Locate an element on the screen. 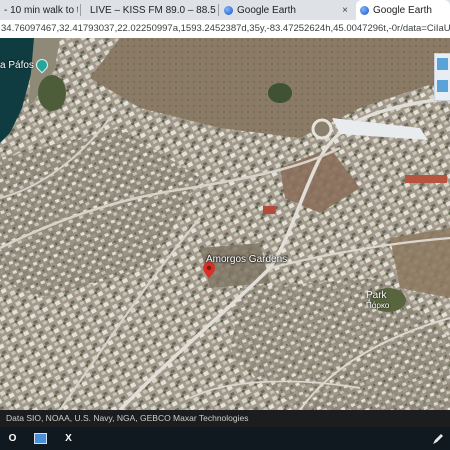 Image resolution: width=450 pixels, height=450 pixels. excel-icon: X is located at coordinates (68, 438).